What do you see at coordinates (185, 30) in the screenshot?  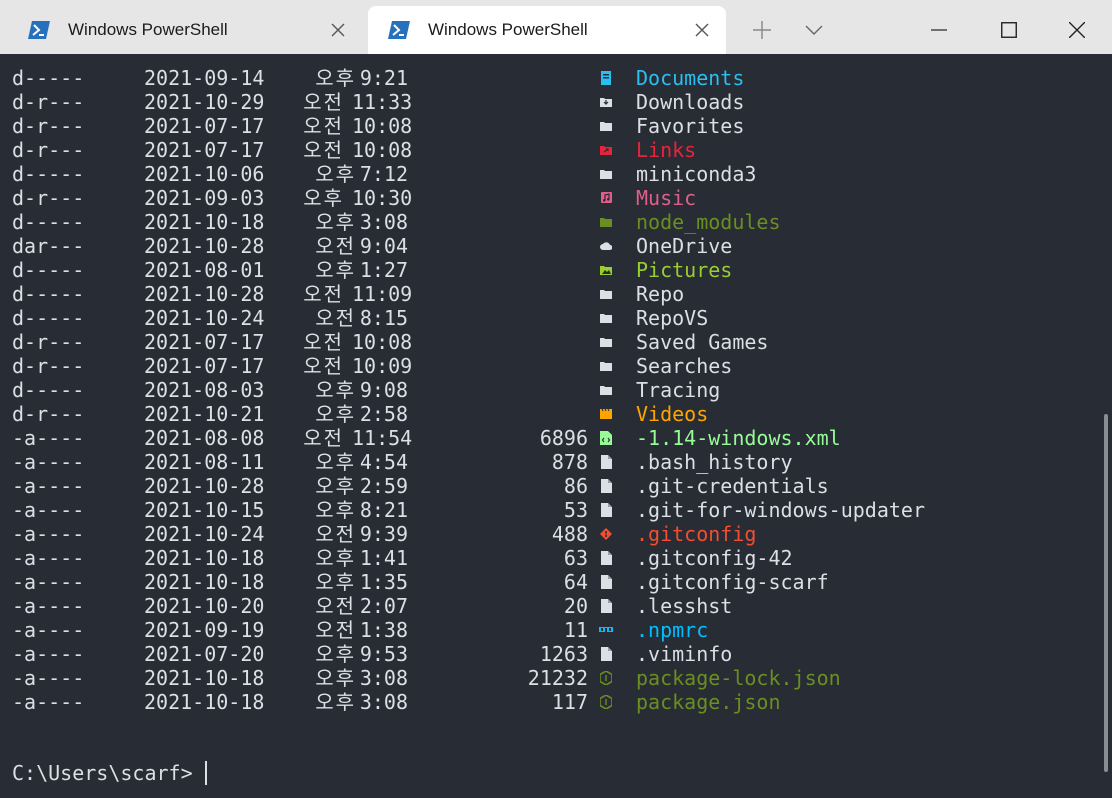 I see `tab-powershell-1: Windows PowerShell` at bounding box center [185, 30].